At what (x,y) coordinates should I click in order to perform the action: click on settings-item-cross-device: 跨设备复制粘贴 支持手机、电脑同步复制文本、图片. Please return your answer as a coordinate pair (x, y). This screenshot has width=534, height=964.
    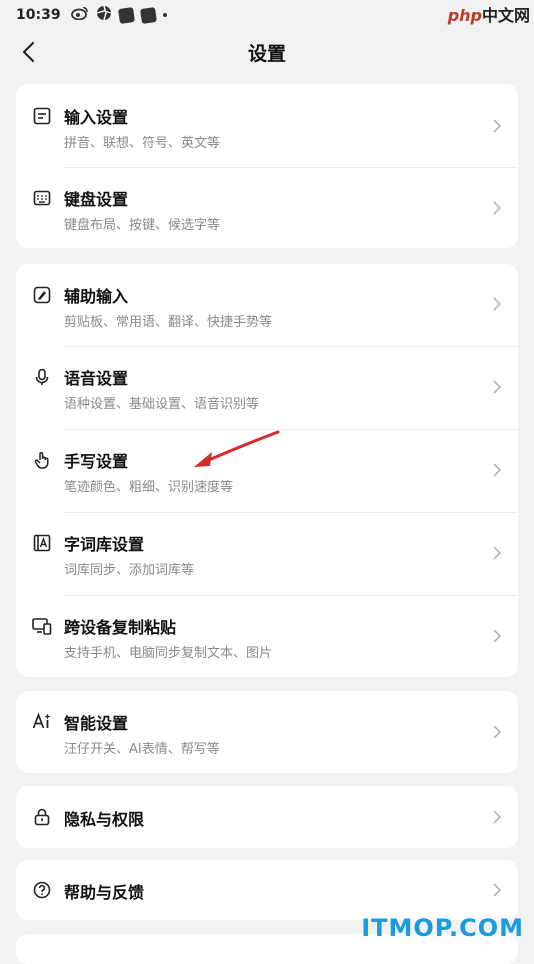
    Looking at the image, I should click on (267, 636).